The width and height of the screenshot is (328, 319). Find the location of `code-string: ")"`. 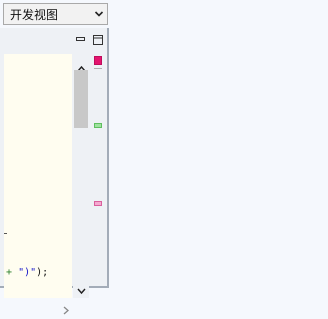

code-string: ")" is located at coordinates (27, 272).